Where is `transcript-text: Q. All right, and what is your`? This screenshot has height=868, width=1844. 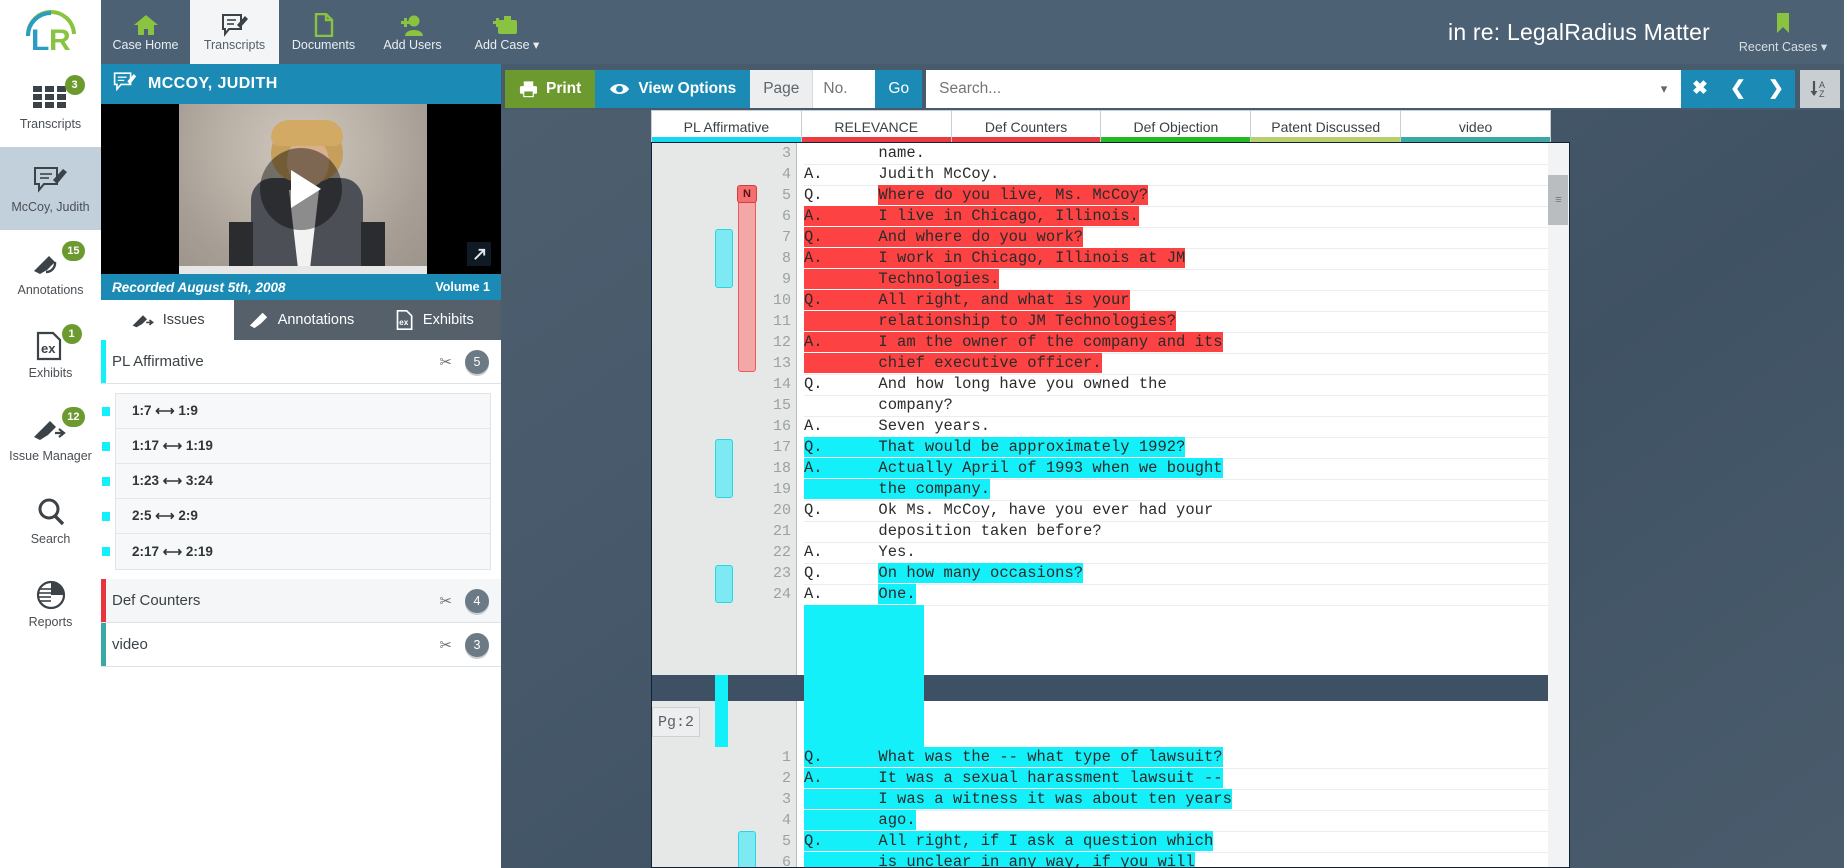
transcript-text: Q. All right, and what is your is located at coordinates (1177, 301).